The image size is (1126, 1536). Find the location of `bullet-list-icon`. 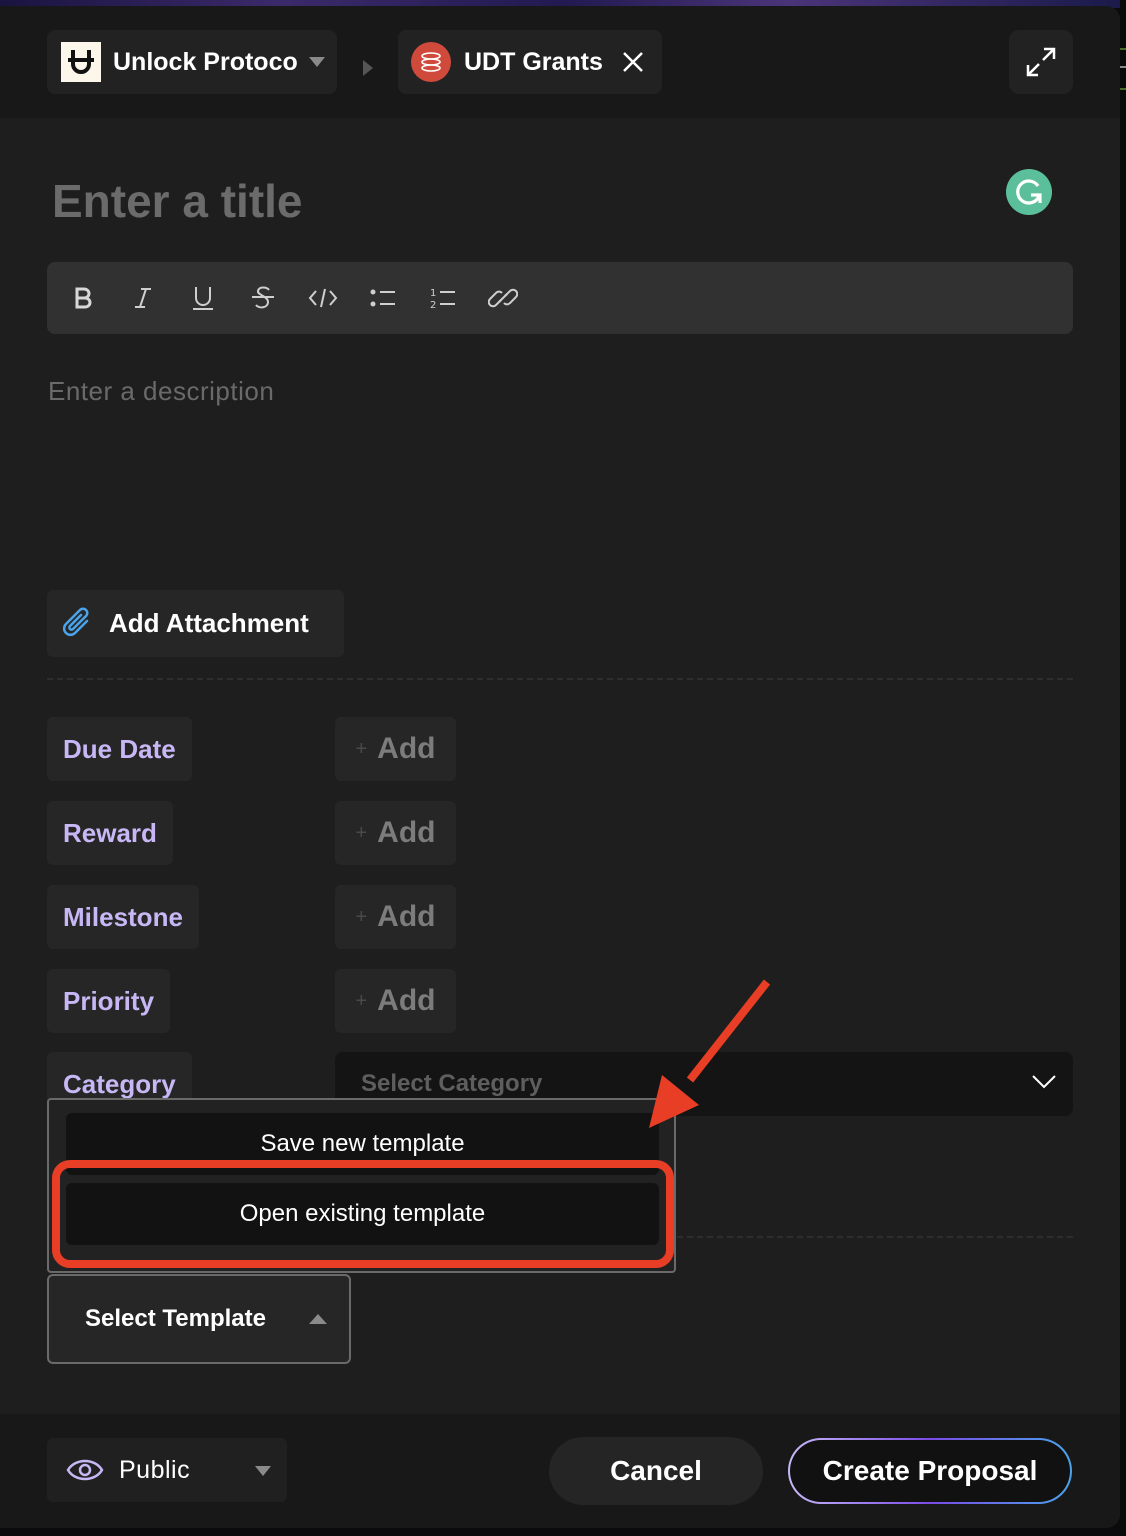

bullet-list-icon is located at coordinates (383, 298).